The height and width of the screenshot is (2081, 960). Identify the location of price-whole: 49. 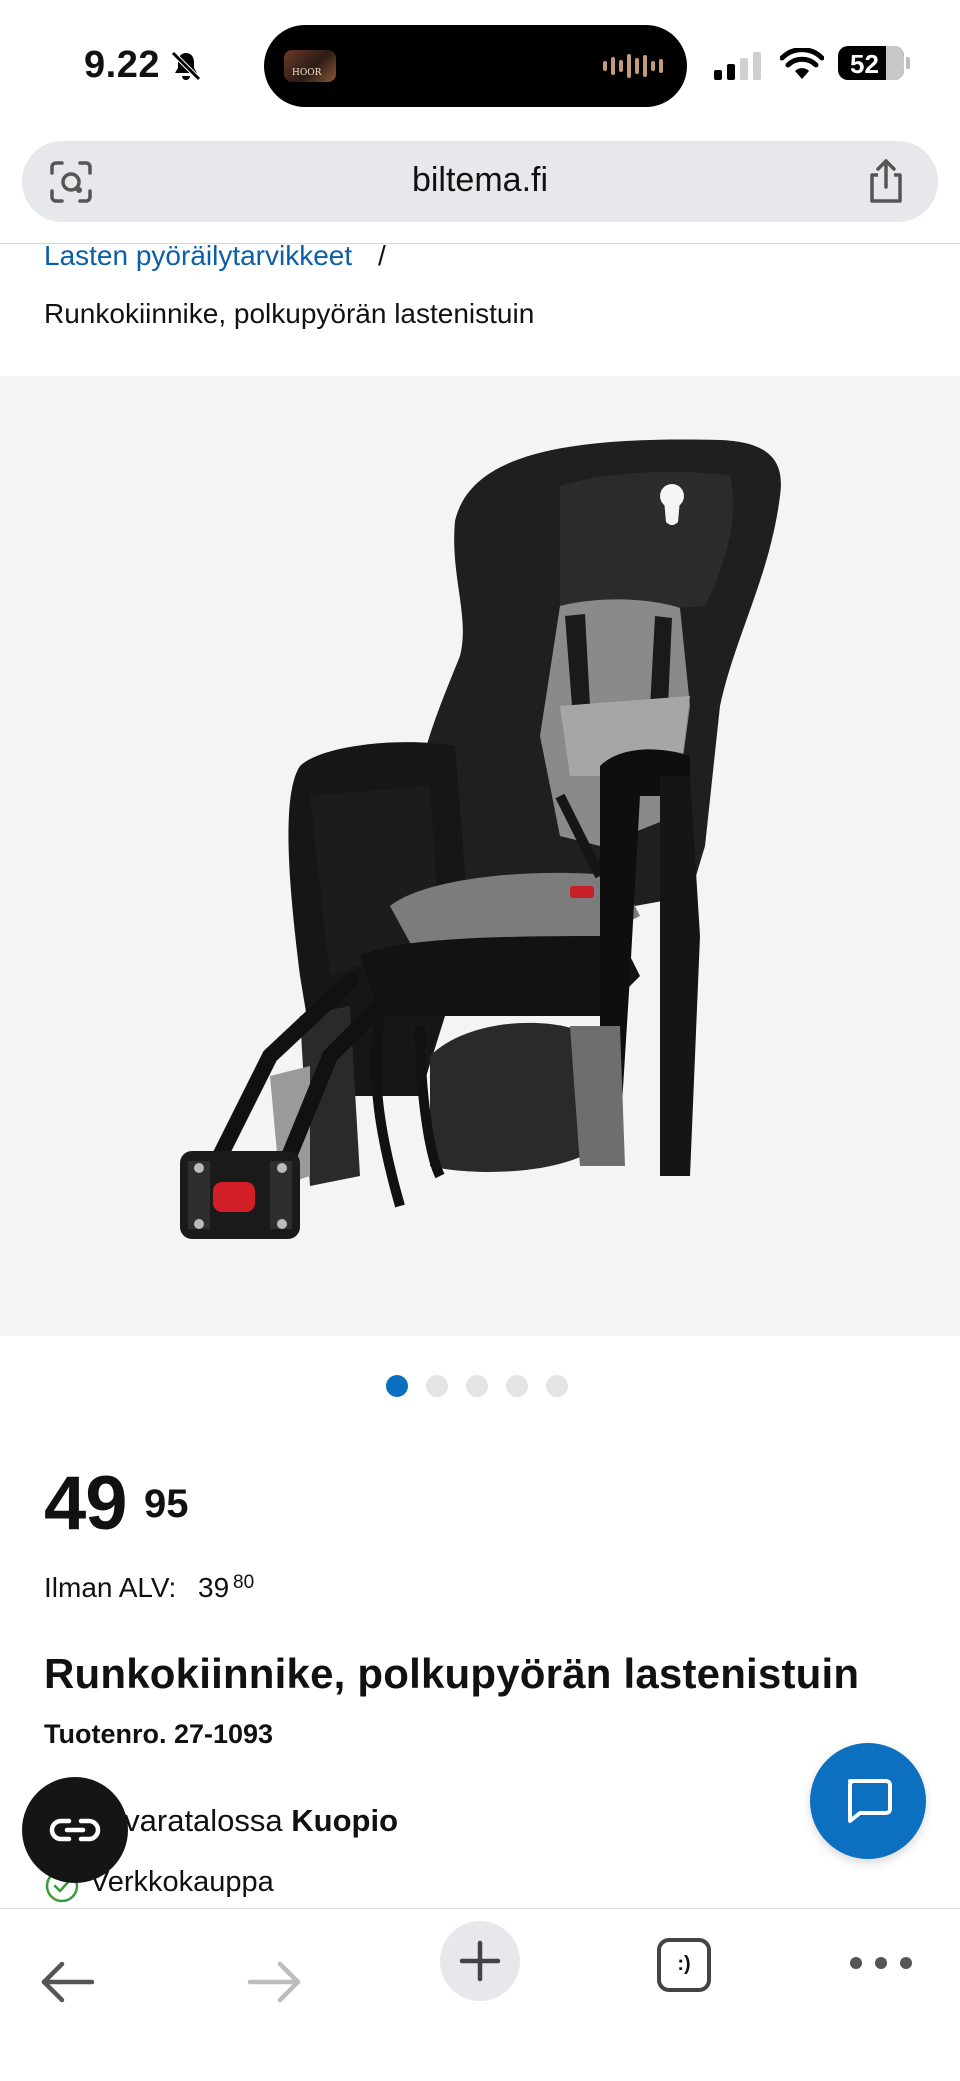
(86, 1503).